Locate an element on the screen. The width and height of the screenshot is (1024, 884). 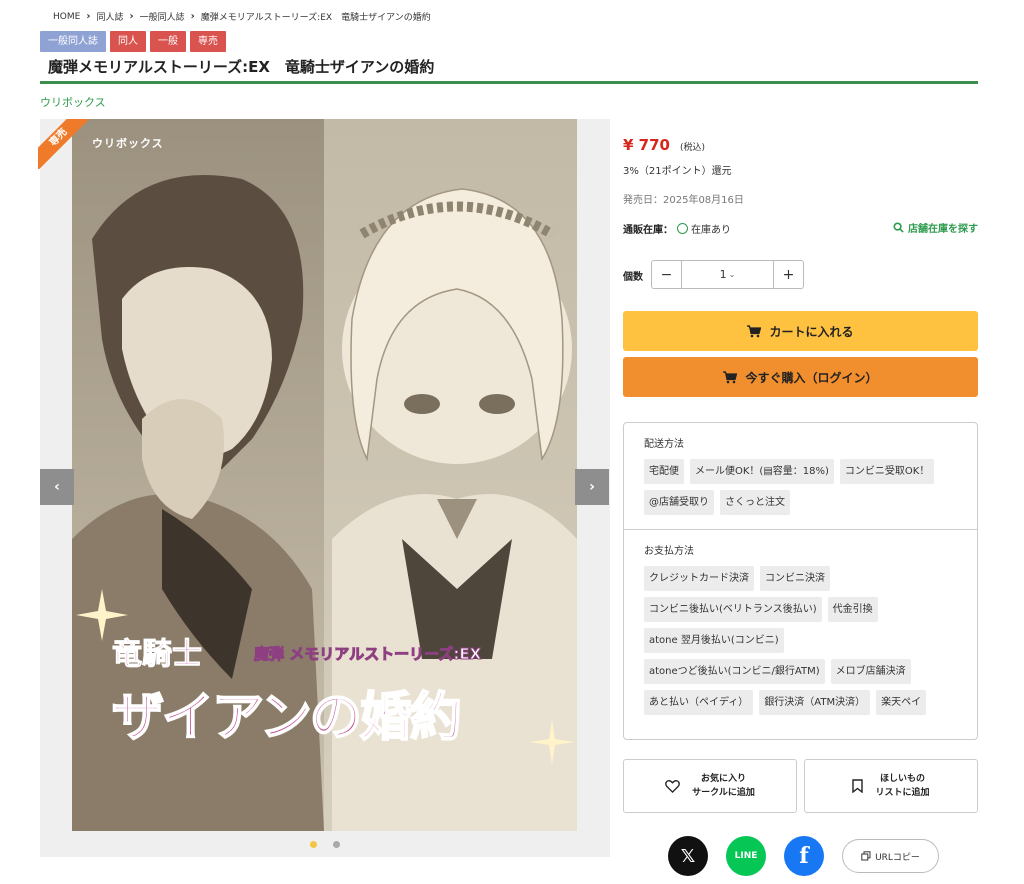
add-favorite-circle-line2: サークルに追加 is located at coordinates (723, 793).